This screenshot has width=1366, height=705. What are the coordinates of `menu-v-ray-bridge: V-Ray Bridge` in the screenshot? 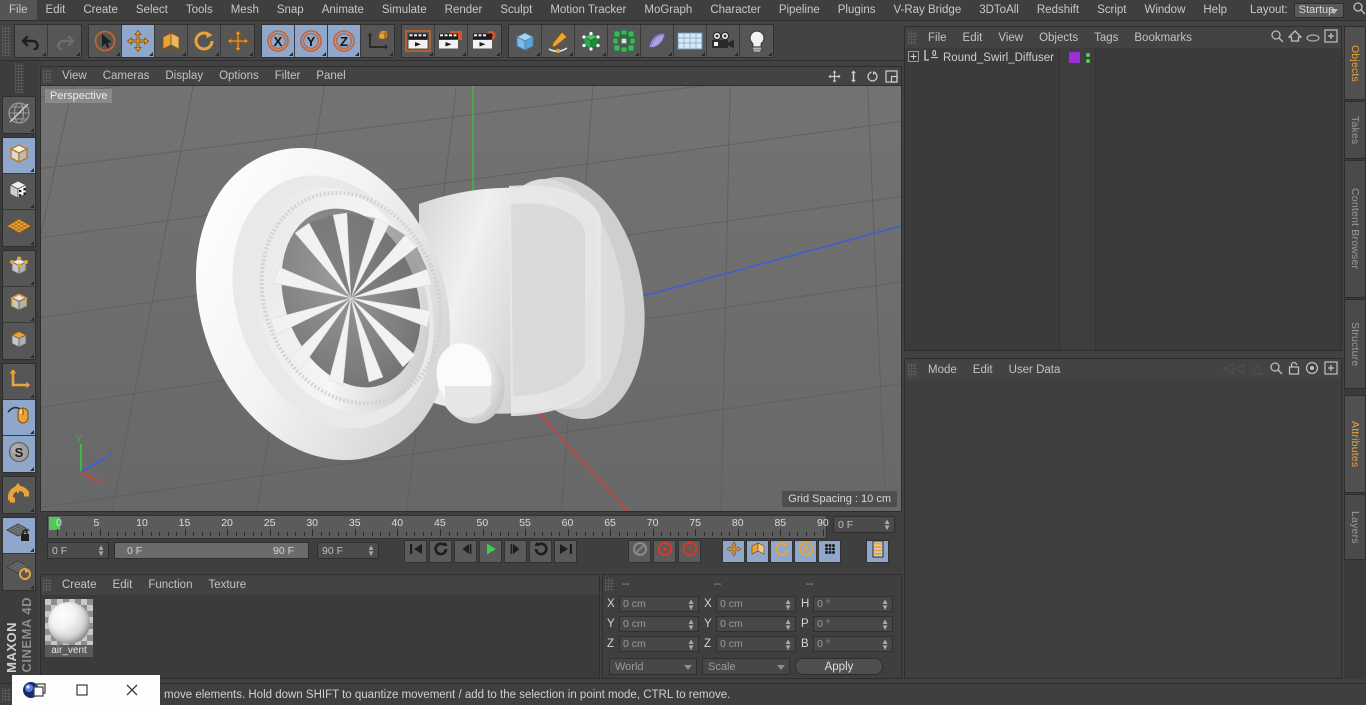 It's located at (927, 10).